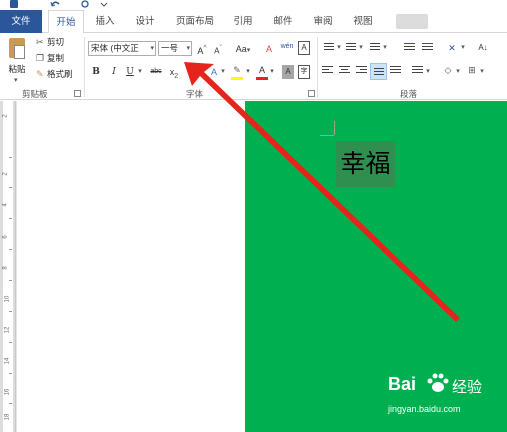  What do you see at coordinates (467, 387) in the screenshot?
I see `baidu-jingyan-text: 经验` at bounding box center [467, 387].